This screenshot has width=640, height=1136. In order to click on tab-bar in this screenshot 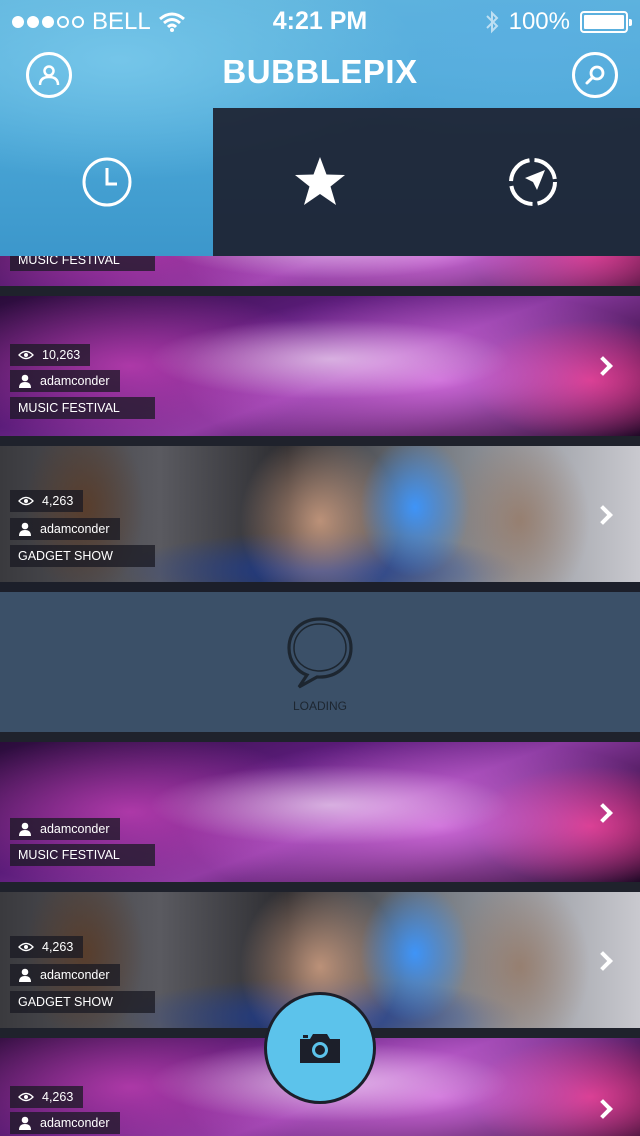, I will do `click(320, 182)`.